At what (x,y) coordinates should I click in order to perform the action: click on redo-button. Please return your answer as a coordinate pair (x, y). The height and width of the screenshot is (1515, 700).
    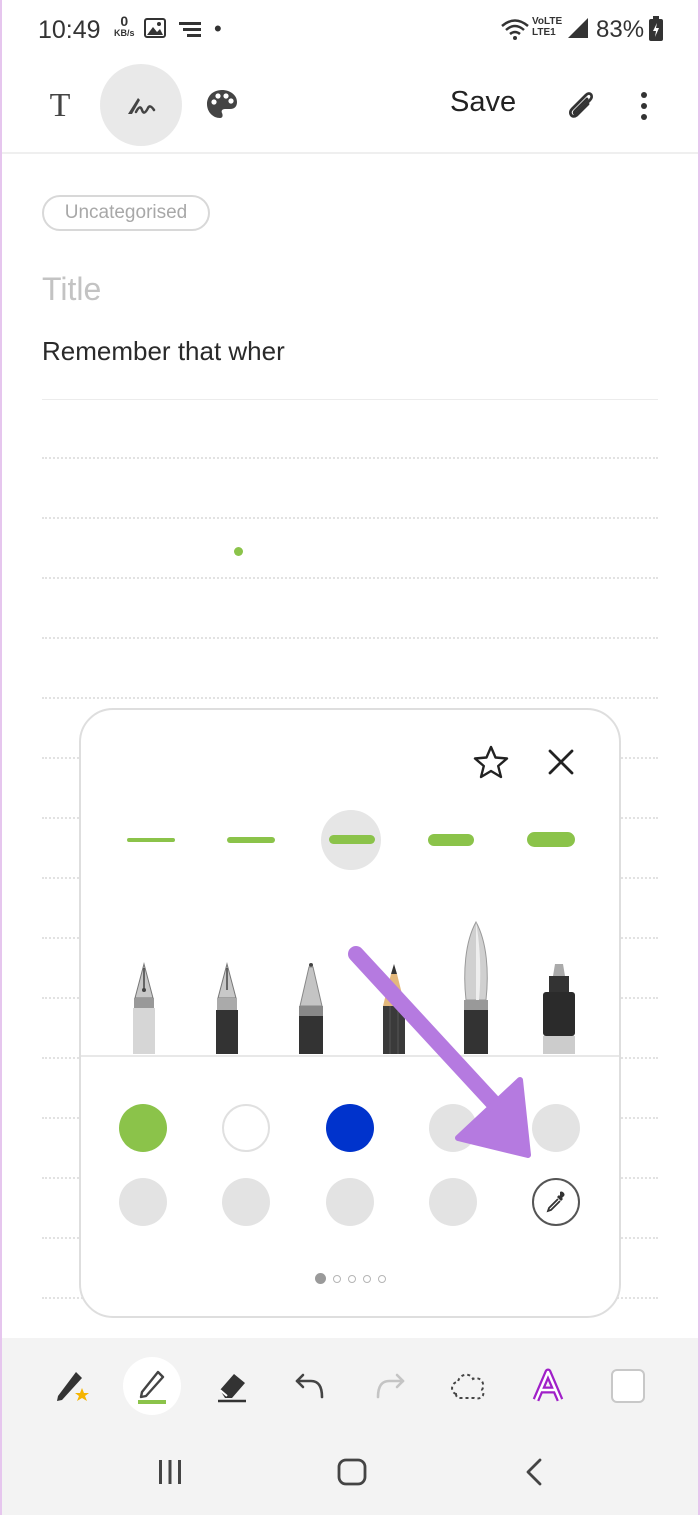
    Looking at the image, I should click on (390, 1386).